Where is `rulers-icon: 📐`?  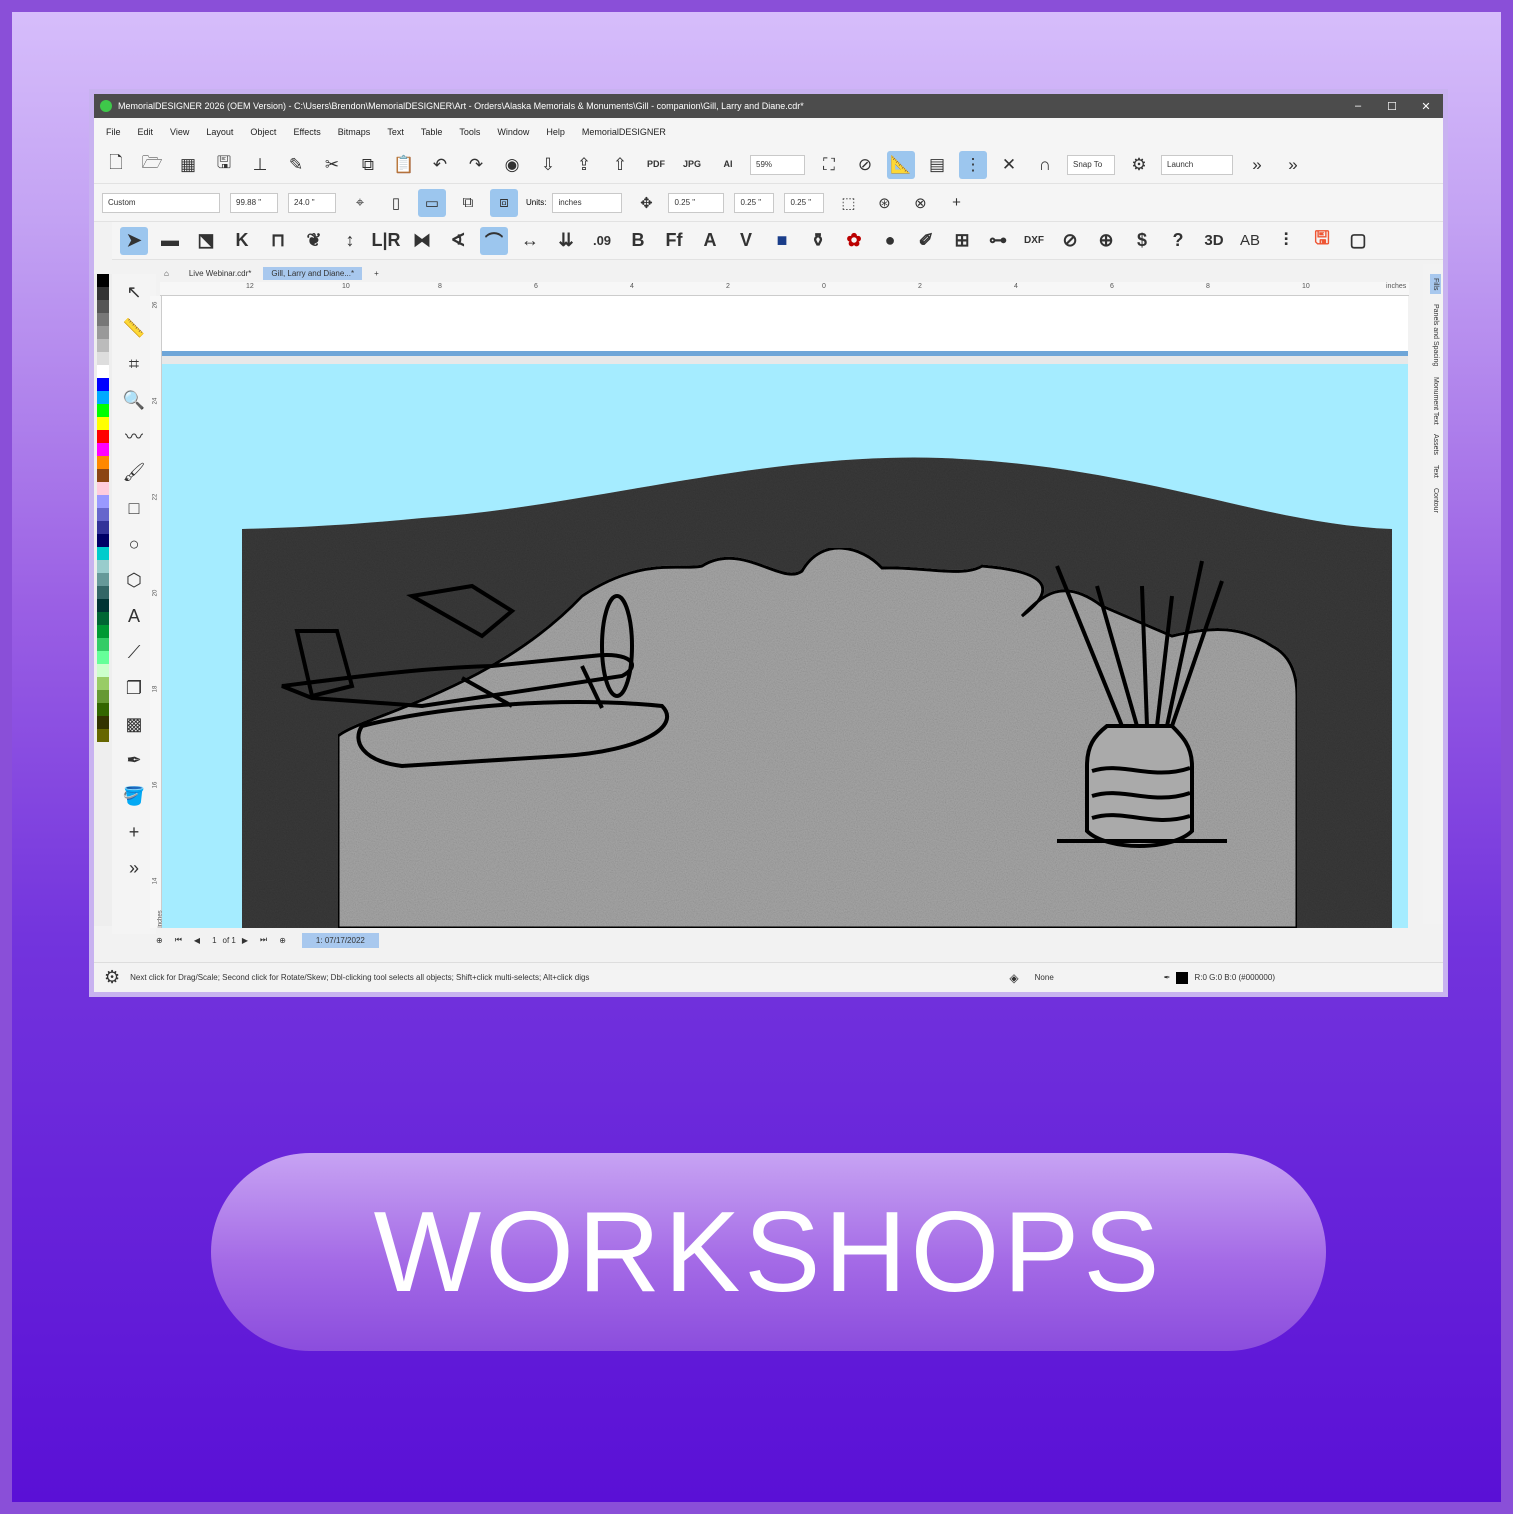
rulers-icon: 📐 is located at coordinates (901, 164).